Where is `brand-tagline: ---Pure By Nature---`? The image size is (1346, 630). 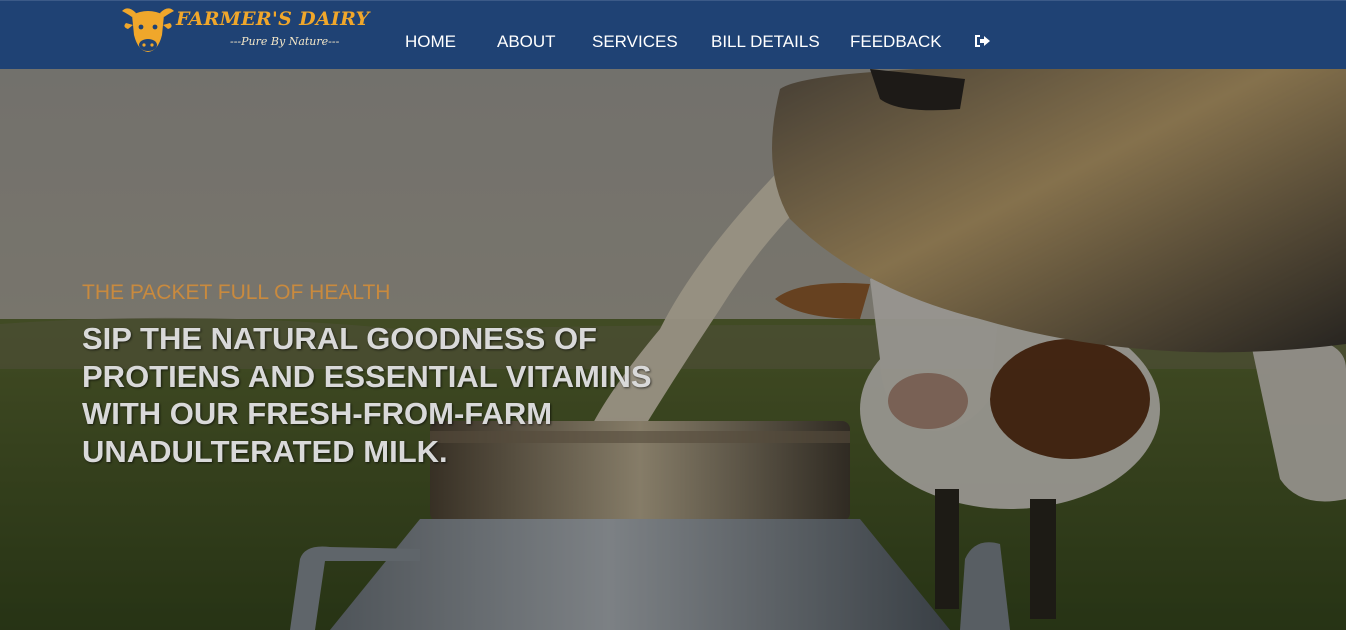
brand-tagline: ---Pure By Nature--- is located at coordinates (285, 41).